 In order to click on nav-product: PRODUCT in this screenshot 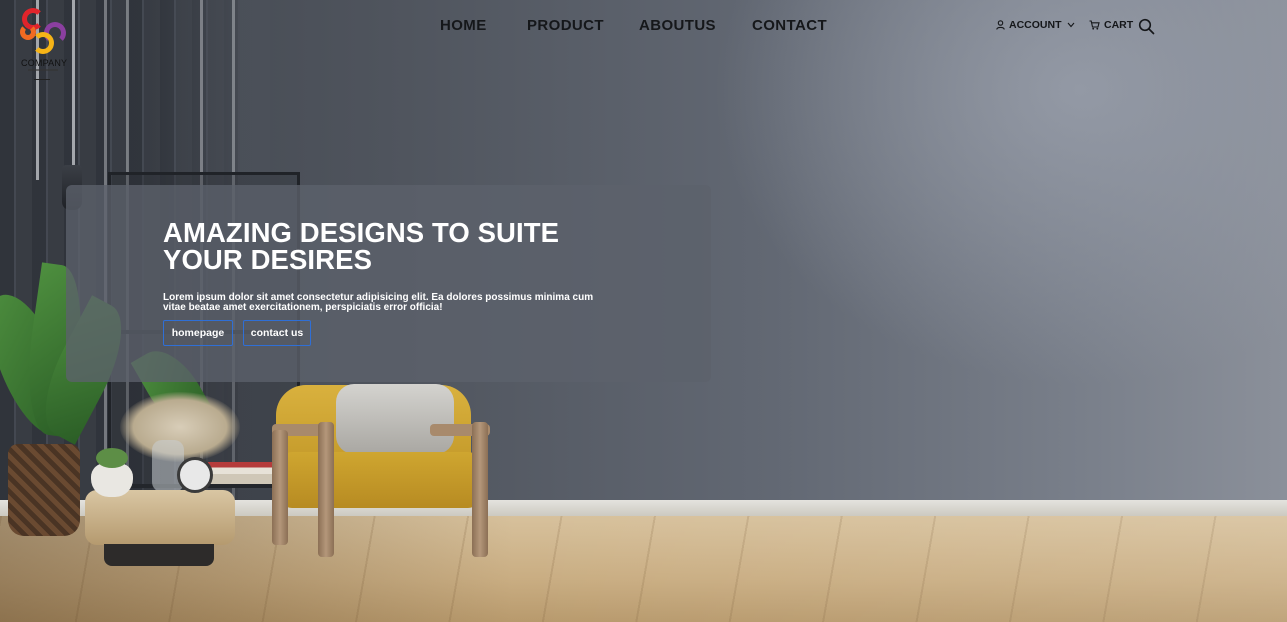, I will do `click(565, 25)`.